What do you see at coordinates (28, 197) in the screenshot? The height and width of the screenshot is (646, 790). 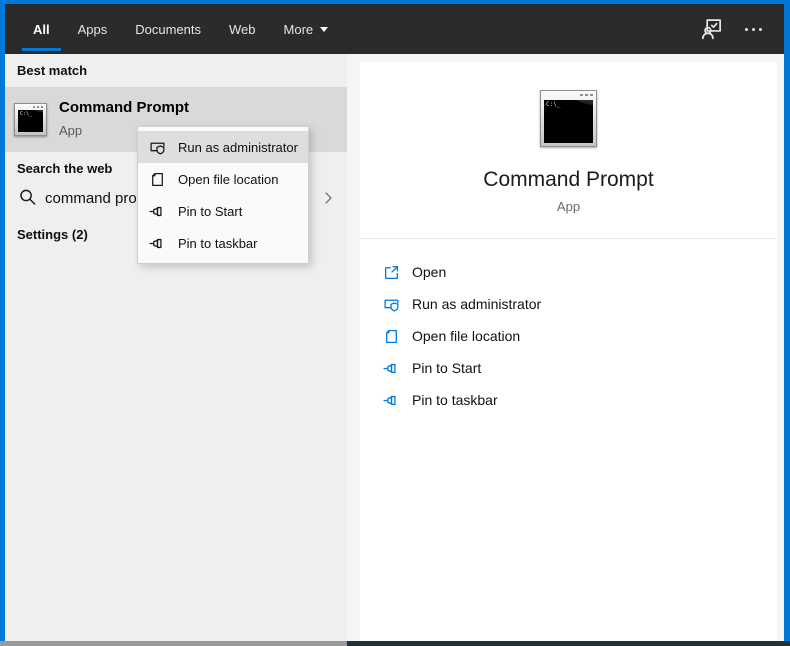 I see `search-icon` at bounding box center [28, 197].